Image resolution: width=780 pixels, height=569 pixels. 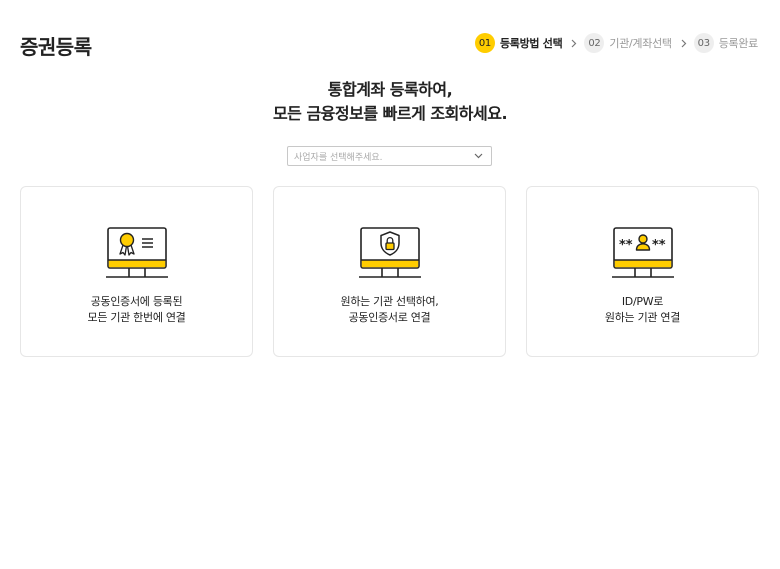 I want to click on business-select: 사업자를 선택해주세요., so click(x=389, y=156).